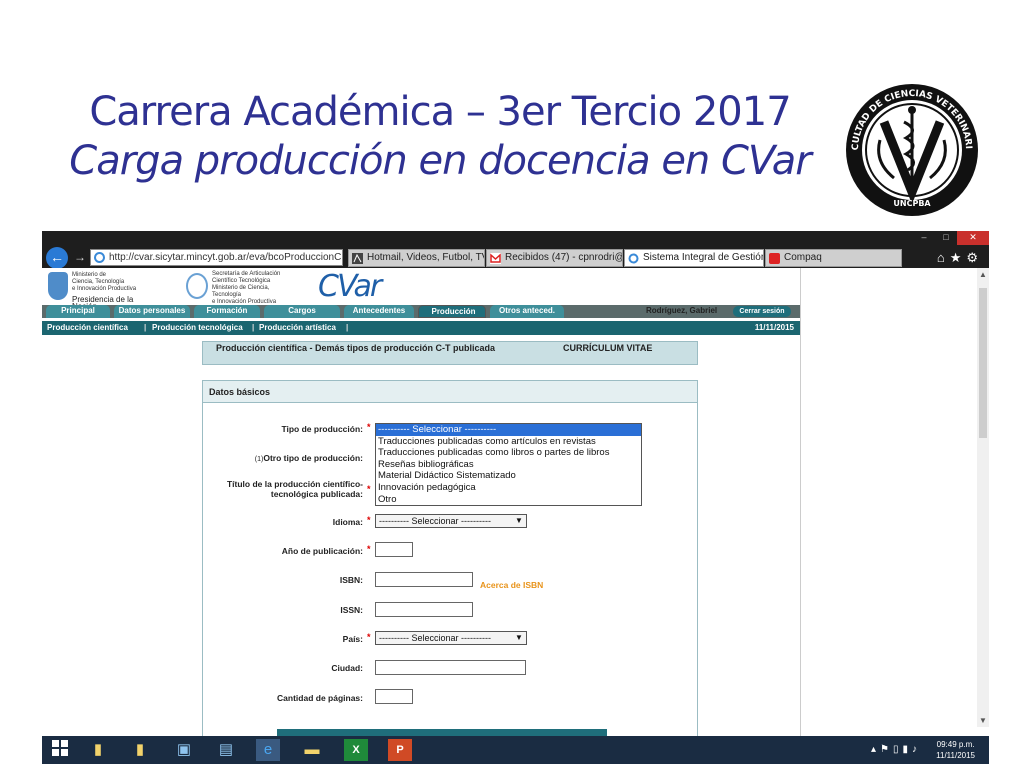 This screenshot has width=1024, height=768. What do you see at coordinates (833, 258) in the screenshot?
I see `browser-tab: Compaq` at bounding box center [833, 258].